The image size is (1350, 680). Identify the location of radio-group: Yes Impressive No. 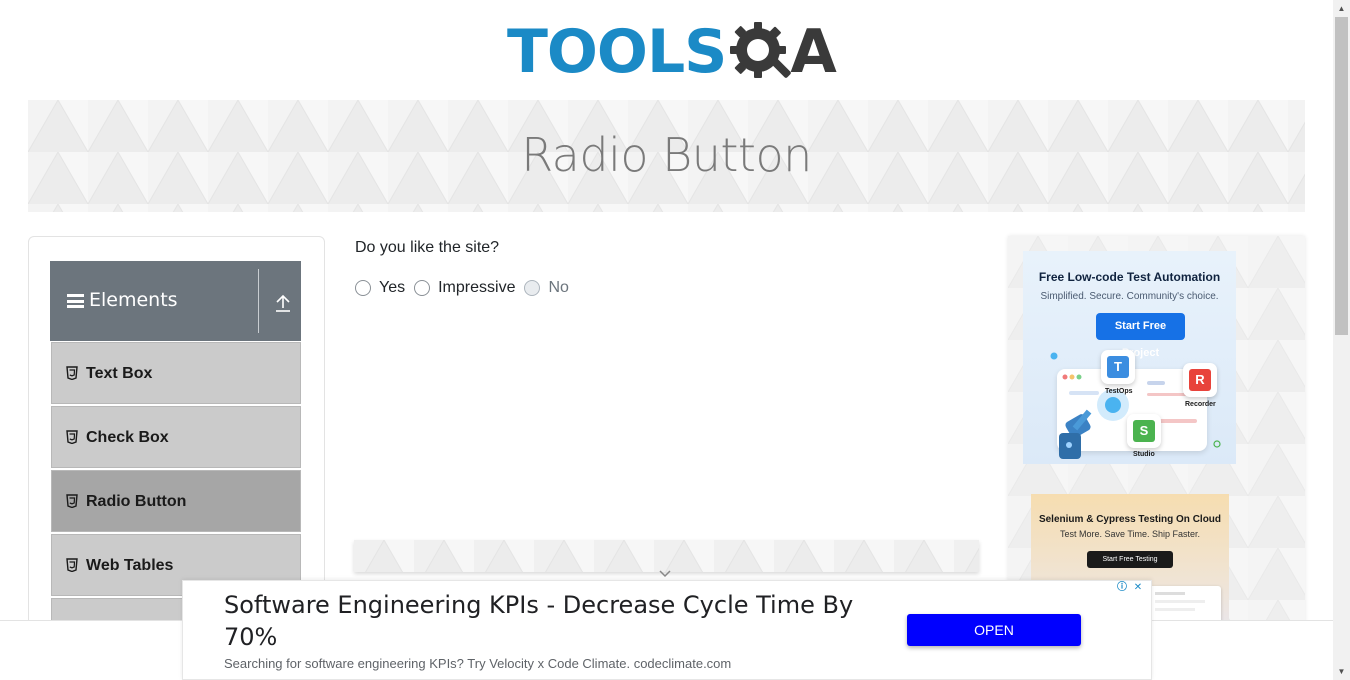
(466, 288).